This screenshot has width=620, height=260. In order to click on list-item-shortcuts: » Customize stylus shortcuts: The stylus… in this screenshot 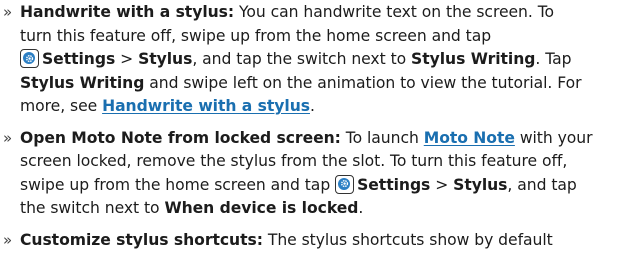, I will do `click(310, 241)`.